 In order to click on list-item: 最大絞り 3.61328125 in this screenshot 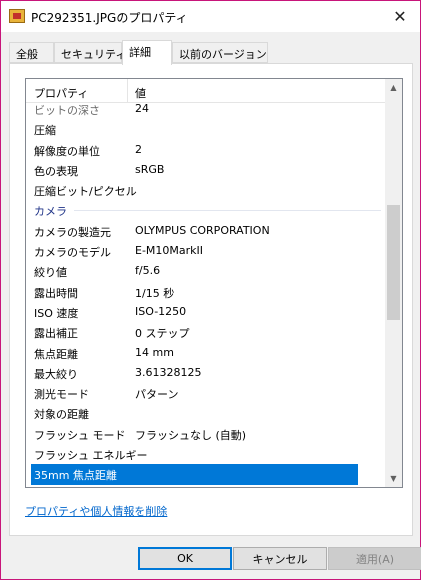, I will do `click(205, 373)`.